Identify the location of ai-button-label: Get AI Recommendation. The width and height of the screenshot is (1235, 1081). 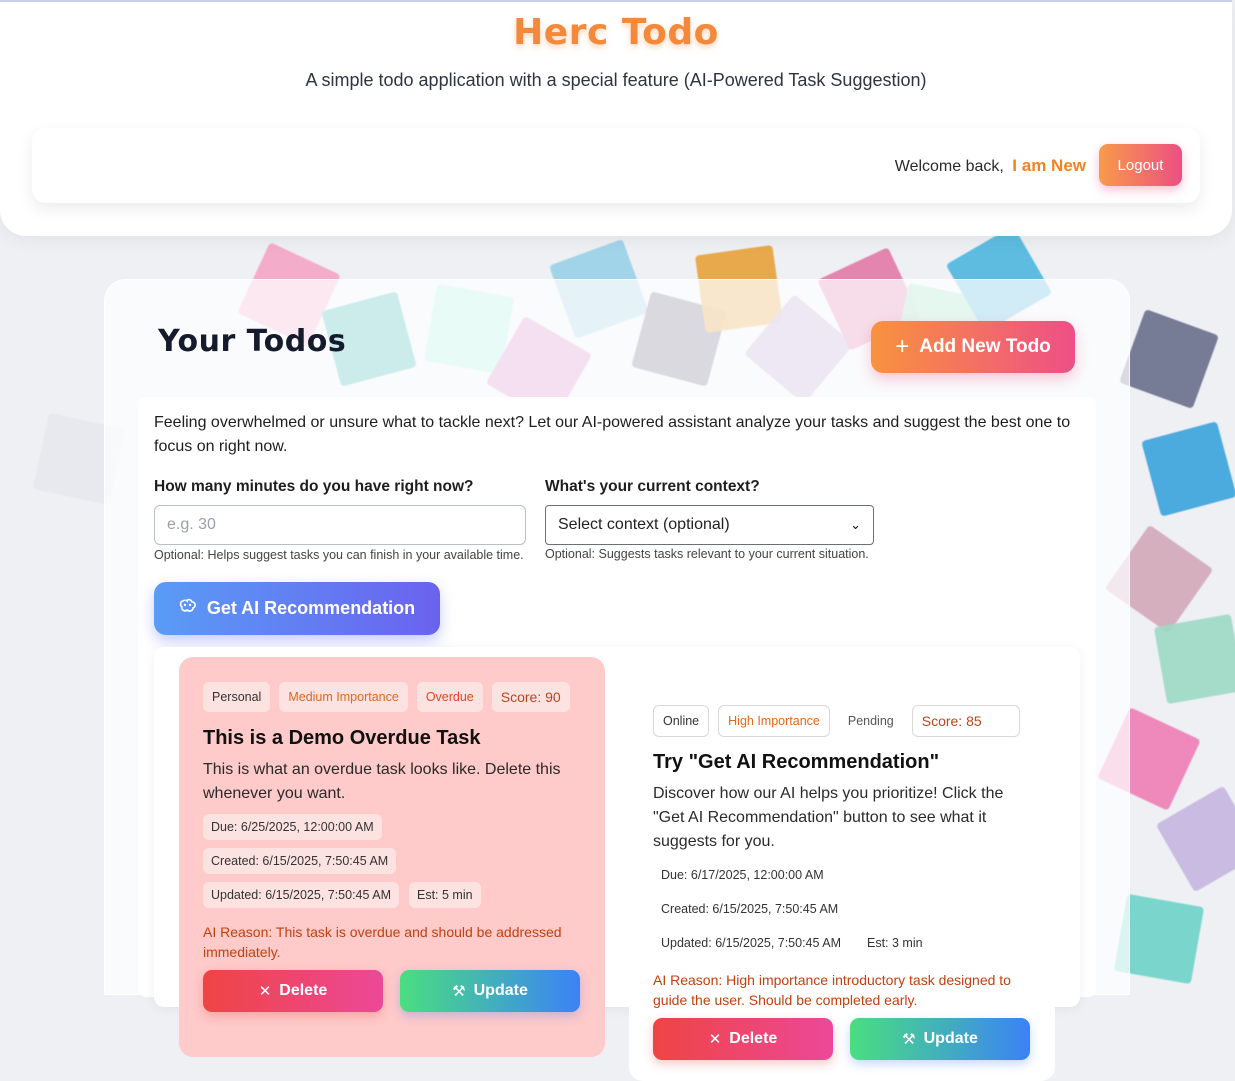
(311, 608).